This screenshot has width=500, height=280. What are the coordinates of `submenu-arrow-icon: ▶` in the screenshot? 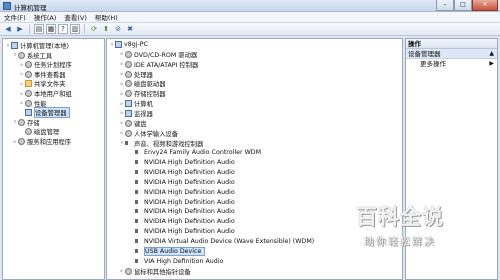 It's located at (491, 63).